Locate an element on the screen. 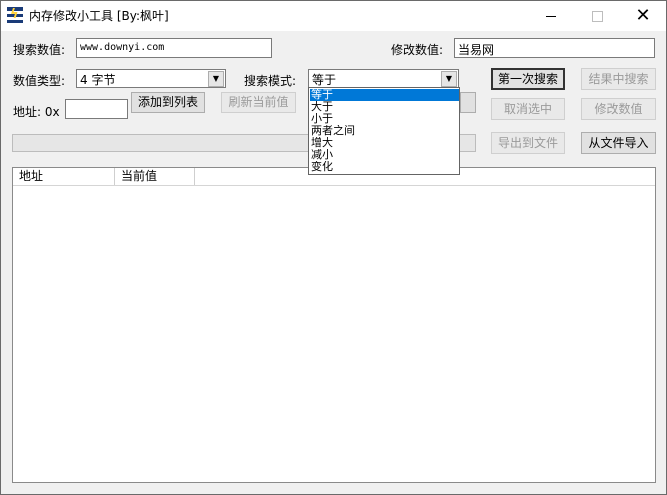 The width and height of the screenshot is (667, 495). window-title: 内存修改小工具 [By:枫叶] is located at coordinates (99, 16).